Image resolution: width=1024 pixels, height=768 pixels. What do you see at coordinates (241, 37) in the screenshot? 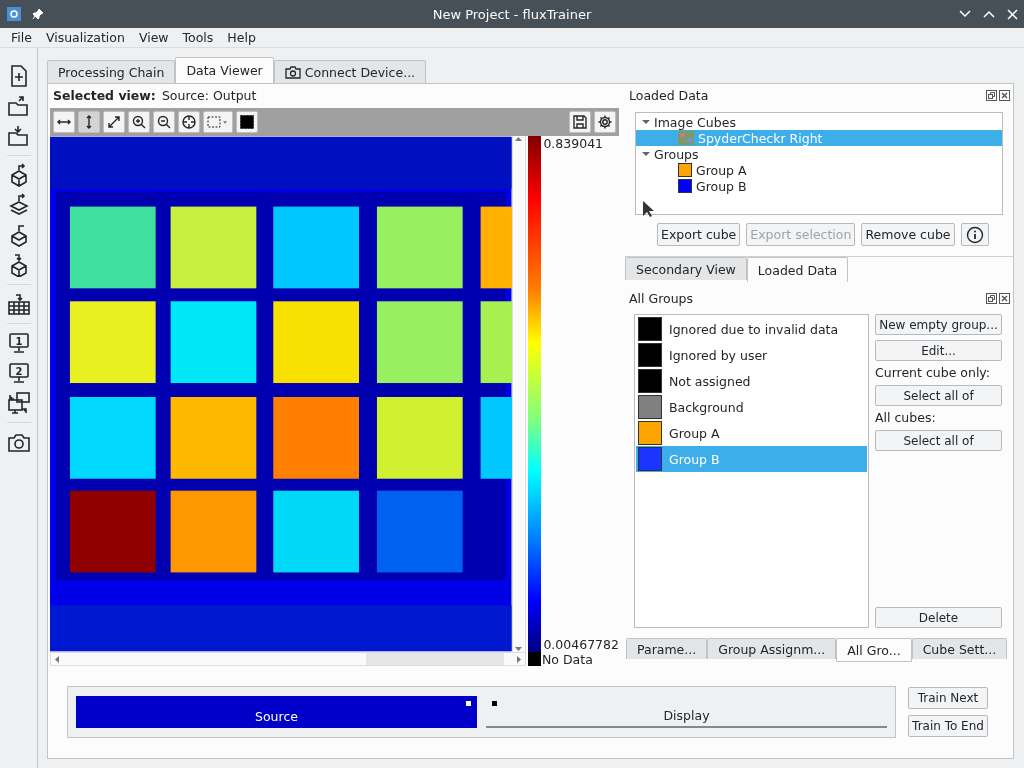
I see `menu-item: Help` at bounding box center [241, 37].